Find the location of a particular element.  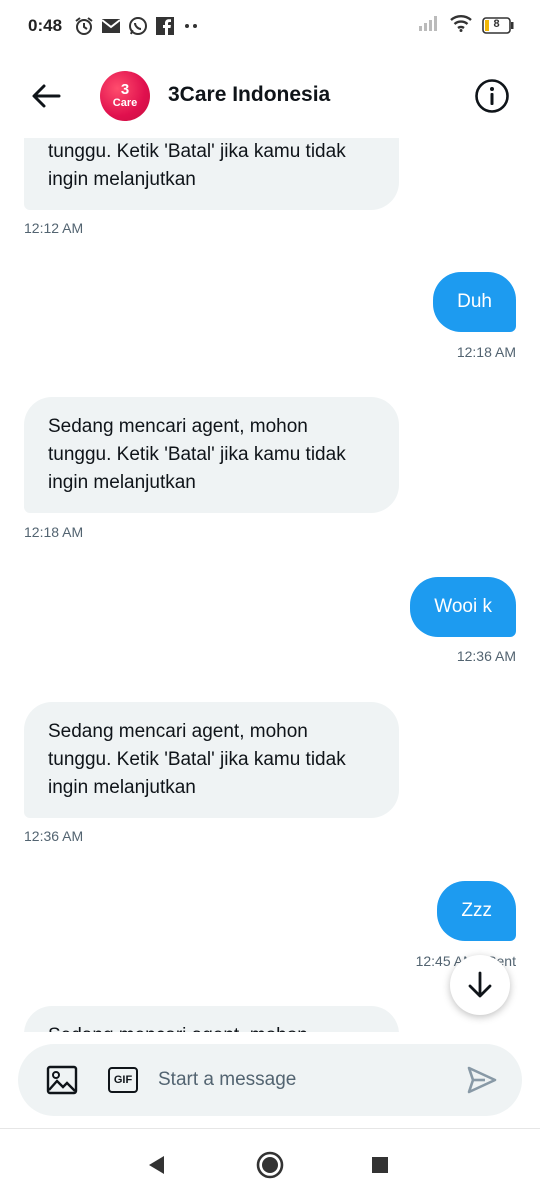

wifi-icon is located at coordinates (461, 25).